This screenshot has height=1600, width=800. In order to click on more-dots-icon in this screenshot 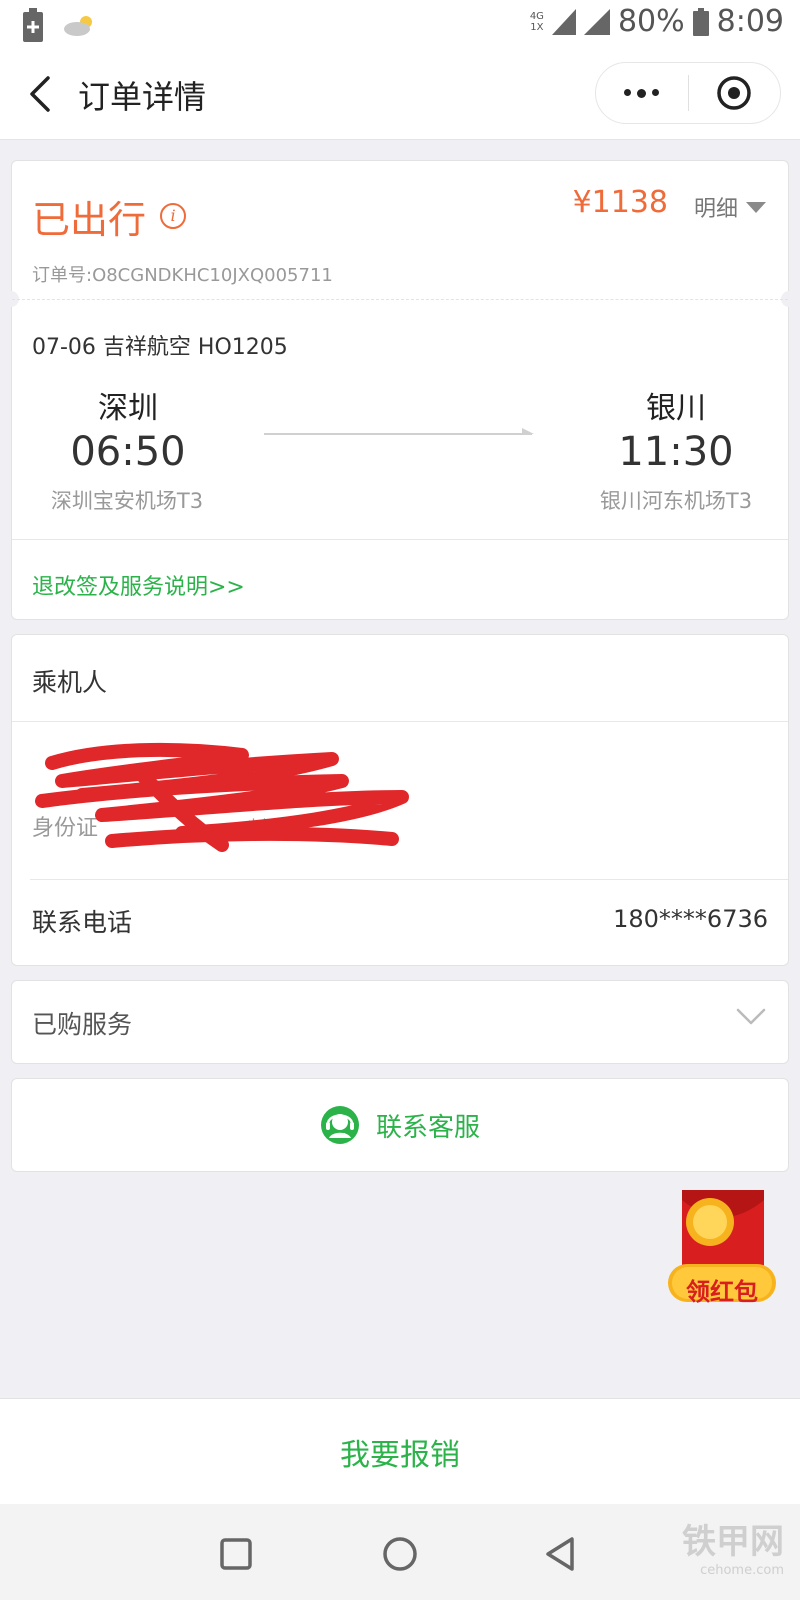, I will do `click(642, 93)`.